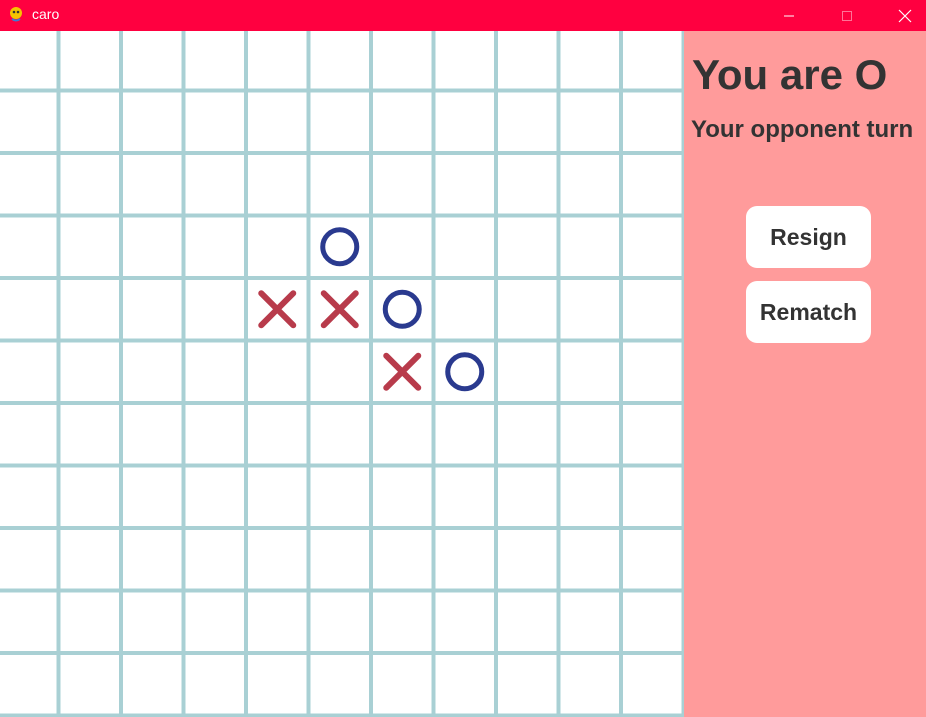  I want to click on rematch-button: Rematch, so click(808, 312).